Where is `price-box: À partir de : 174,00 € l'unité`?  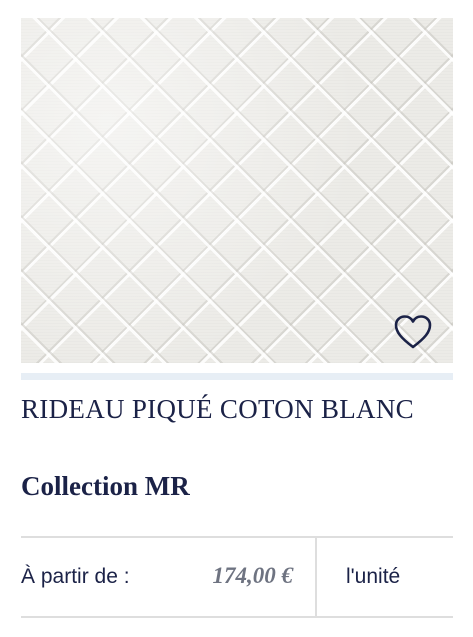 price-box: À partir de : 174,00 € l'unité is located at coordinates (237, 577).